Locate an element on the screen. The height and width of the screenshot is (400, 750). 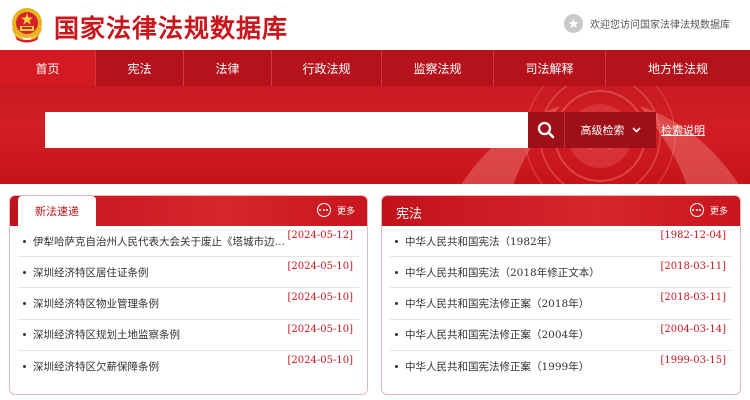
star-icon is located at coordinates (573, 23).